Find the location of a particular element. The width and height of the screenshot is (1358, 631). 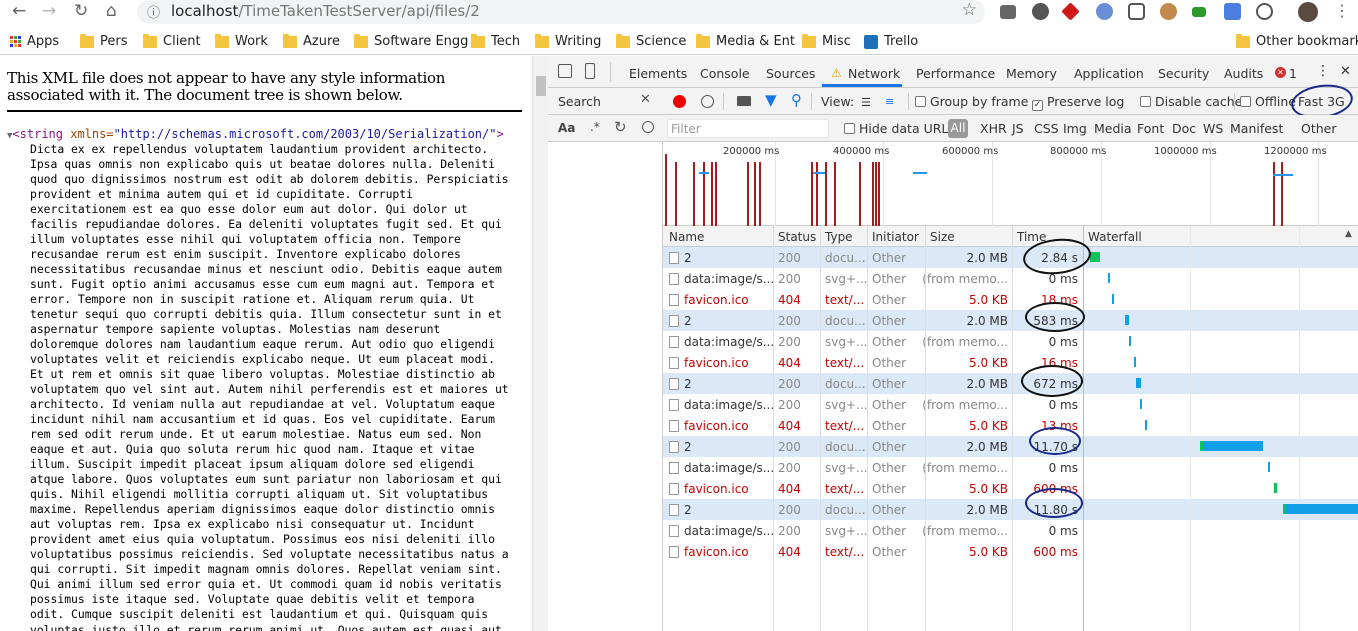

clear-log-icon is located at coordinates (707, 101).